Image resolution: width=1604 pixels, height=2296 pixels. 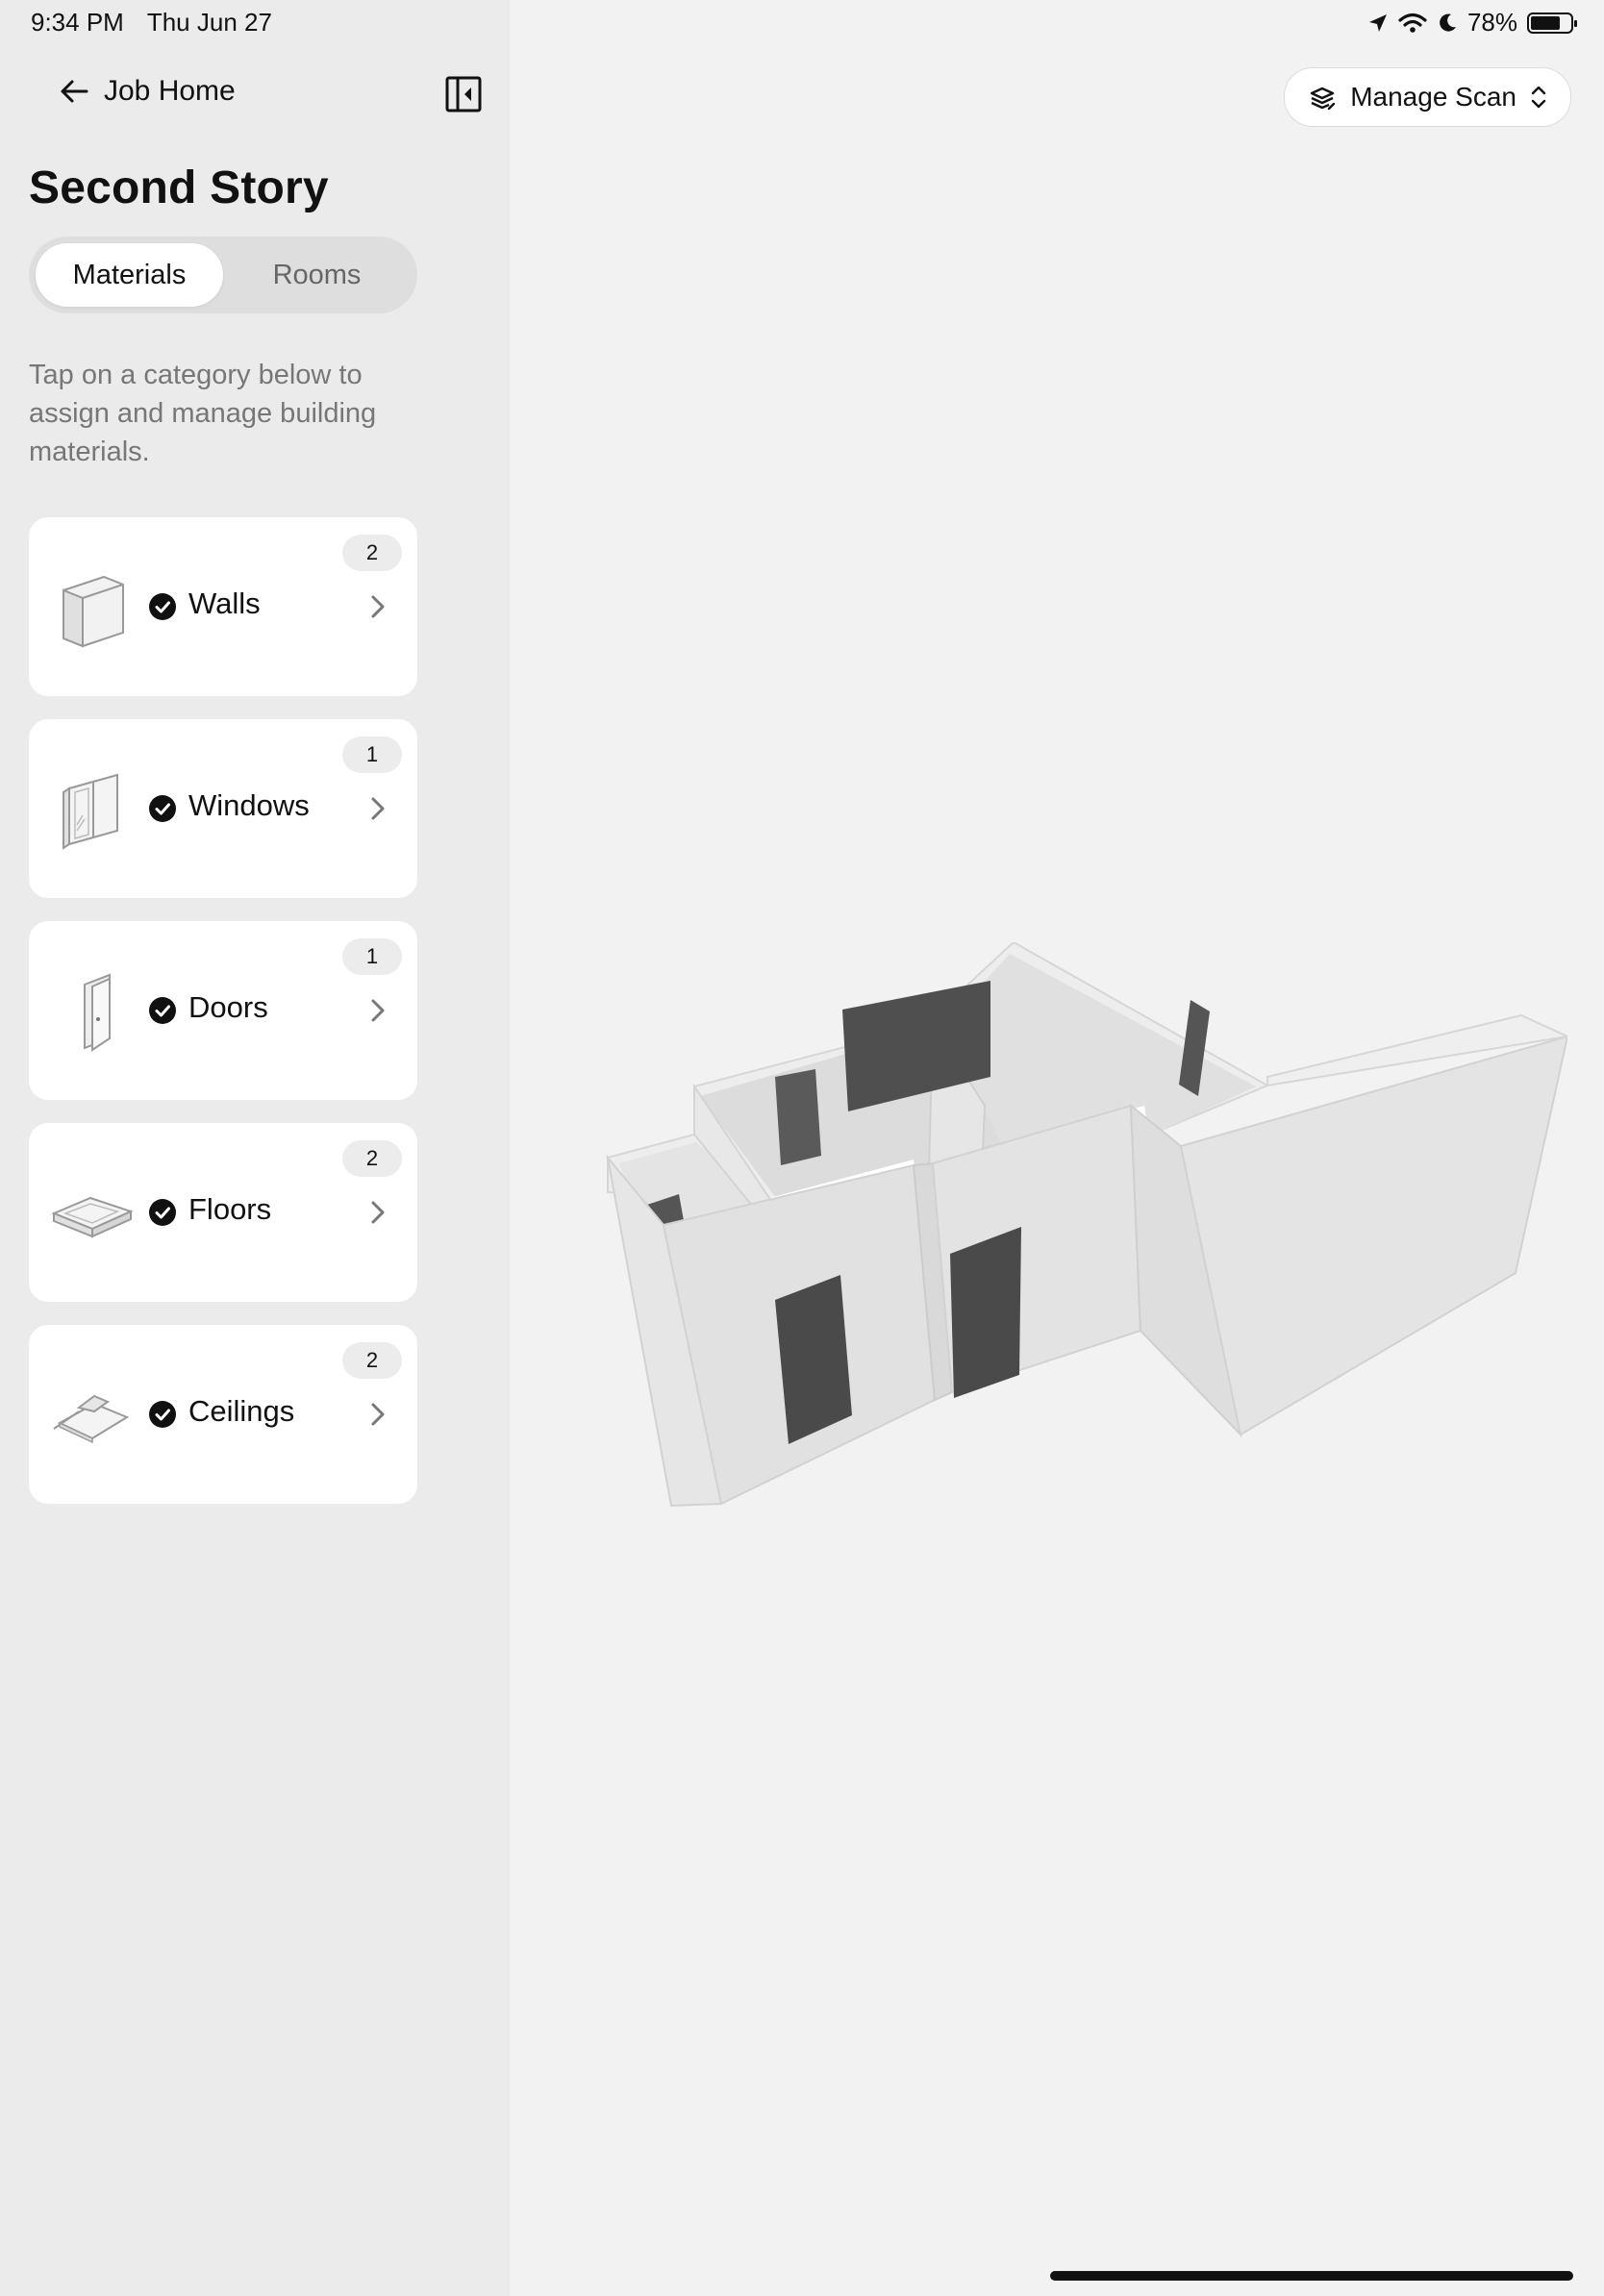 What do you see at coordinates (230, 1209) in the screenshot?
I see `category-label: Floors` at bounding box center [230, 1209].